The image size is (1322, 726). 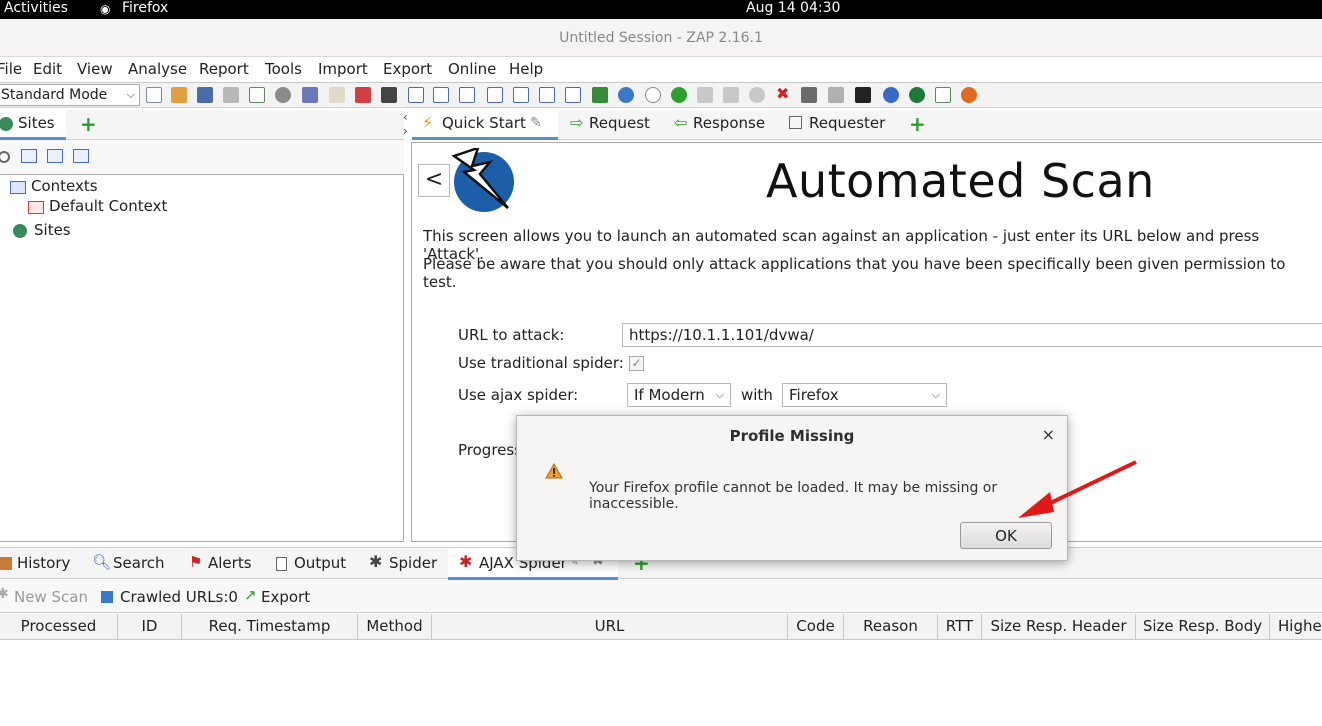 What do you see at coordinates (526, 69) in the screenshot?
I see `menu-help: Help` at bounding box center [526, 69].